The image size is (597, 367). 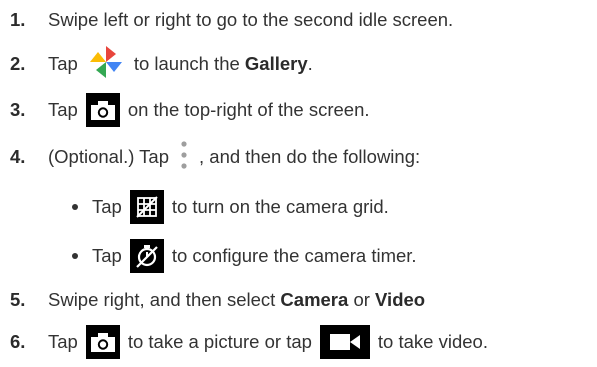 What do you see at coordinates (310, 63) in the screenshot?
I see `step-text-end: .` at bounding box center [310, 63].